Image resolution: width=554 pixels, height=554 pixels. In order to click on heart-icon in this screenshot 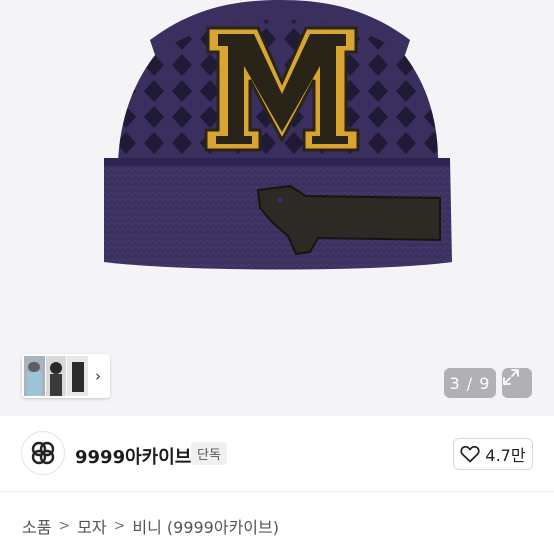, I will do `click(470, 454)`.